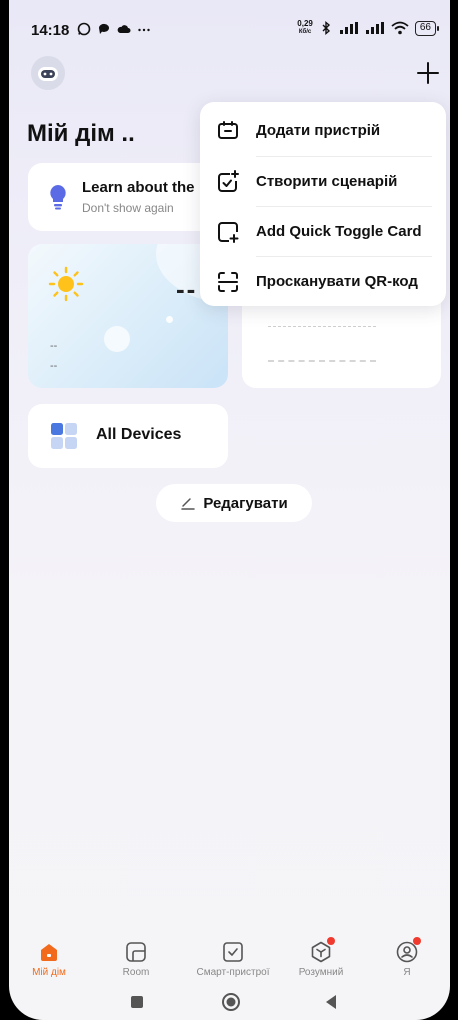 The image size is (458, 1020). I want to click on add-device-icon, so click(228, 129).